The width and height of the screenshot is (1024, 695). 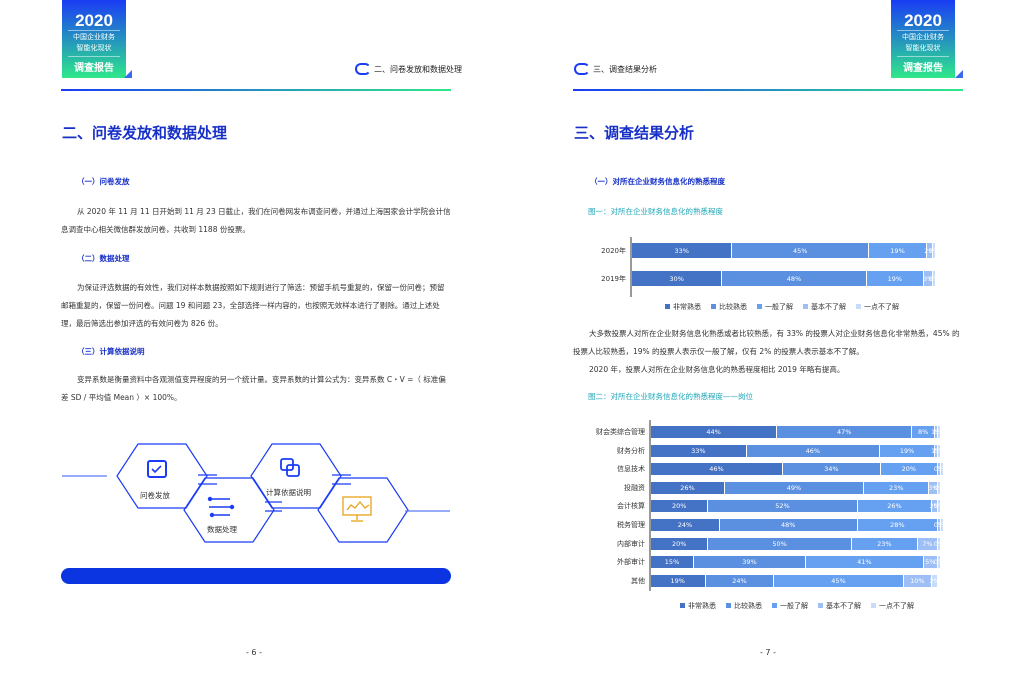 What do you see at coordinates (634, 133) in the screenshot?
I see `page-title: 三、调查结果分析` at bounding box center [634, 133].